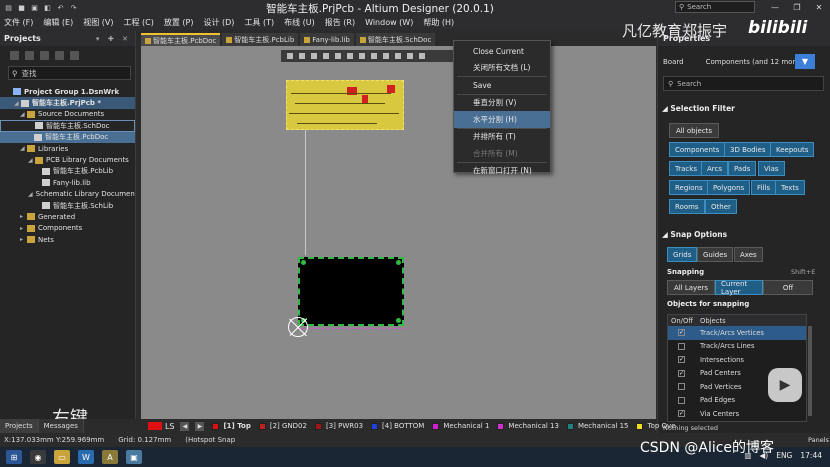 The width and height of the screenshot is (830, 467). What do you see at coordinates (502, 171) in the screenshot?
I see `menu-item-open-new-window: 在新窗口打开 (N)` at bounding box center [502, 171].